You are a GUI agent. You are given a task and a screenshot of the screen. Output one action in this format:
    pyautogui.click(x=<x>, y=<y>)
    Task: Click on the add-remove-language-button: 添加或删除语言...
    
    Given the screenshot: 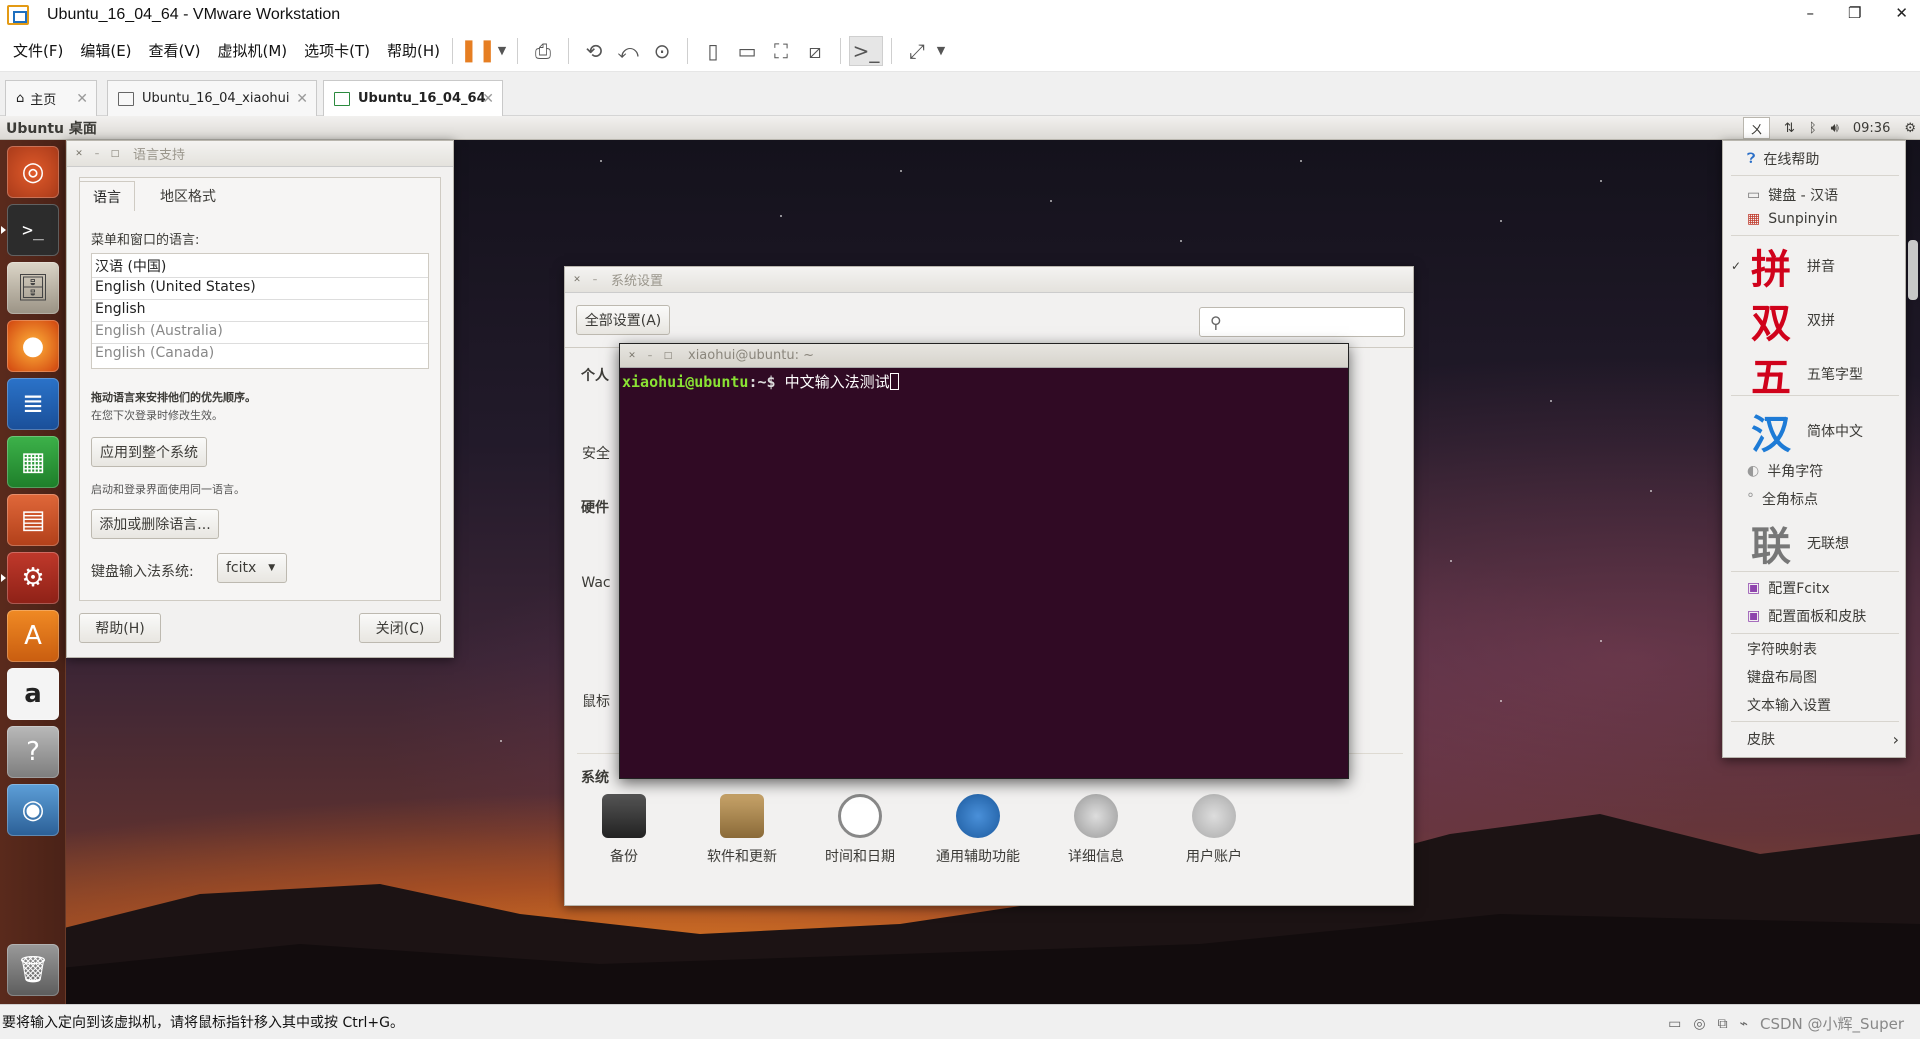 What is the action you would take?
    pyautogui.click(x=155, y=524)
    